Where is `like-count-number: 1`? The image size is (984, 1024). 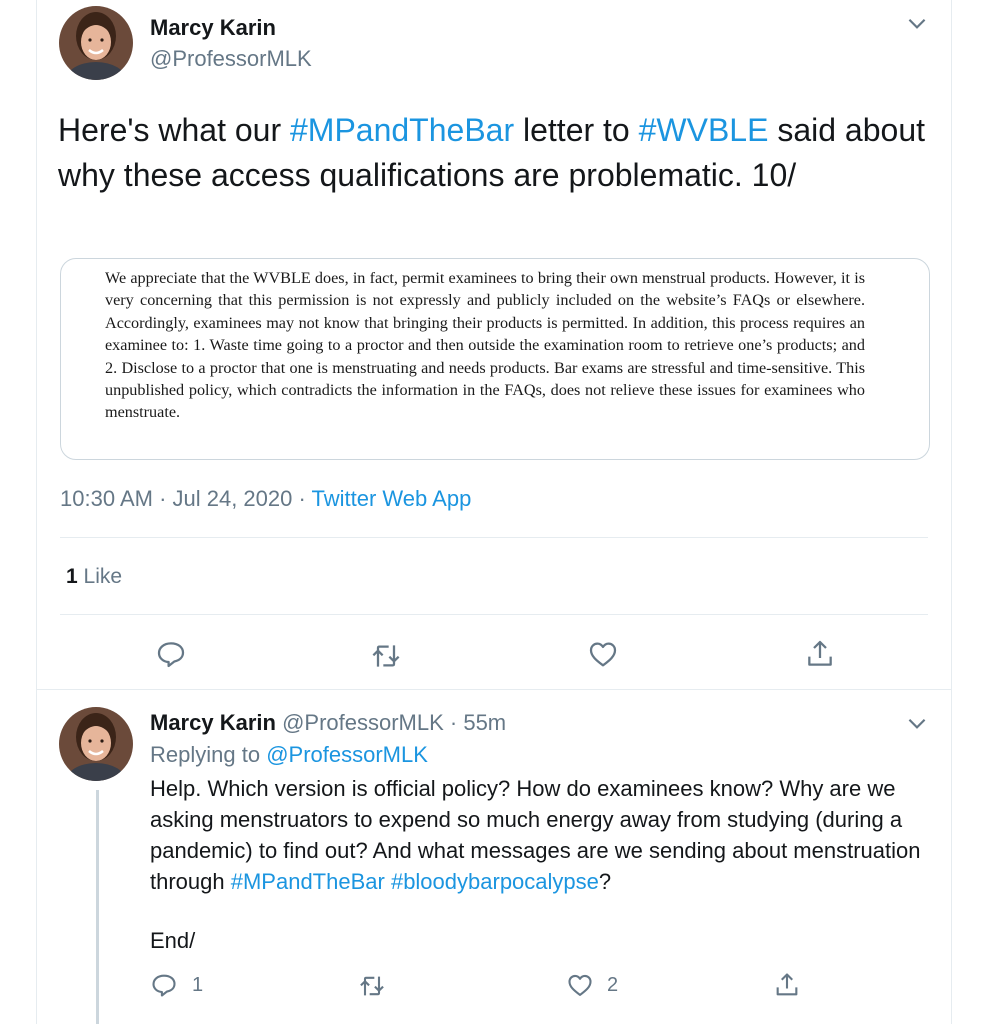 like-count-number: 1 is located at coordinates (72, 576).